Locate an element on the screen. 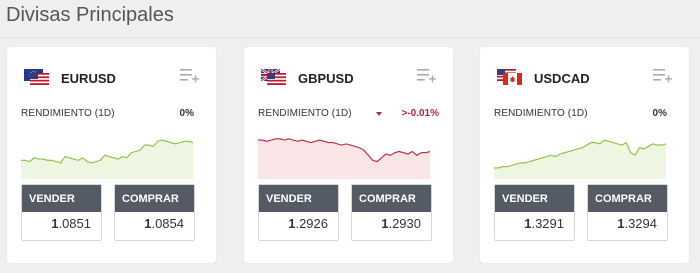  currency-pair-label: USDCAD is located at coordinates (562, 78).